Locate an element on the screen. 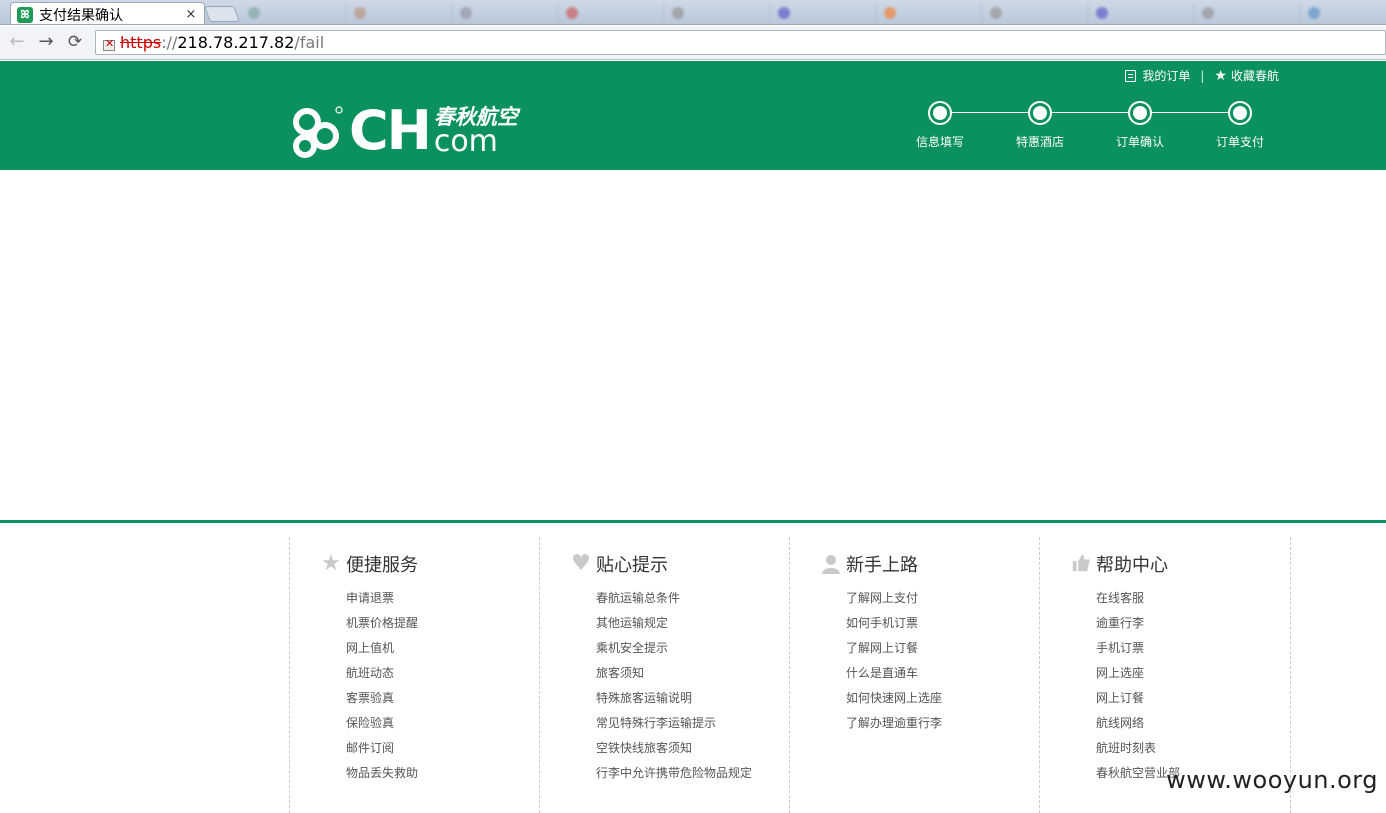 This screenshot has height=813, width=1386. browser-tabstrip: ꕤ 支付结果确认 × is located at coordinates (693, 12).